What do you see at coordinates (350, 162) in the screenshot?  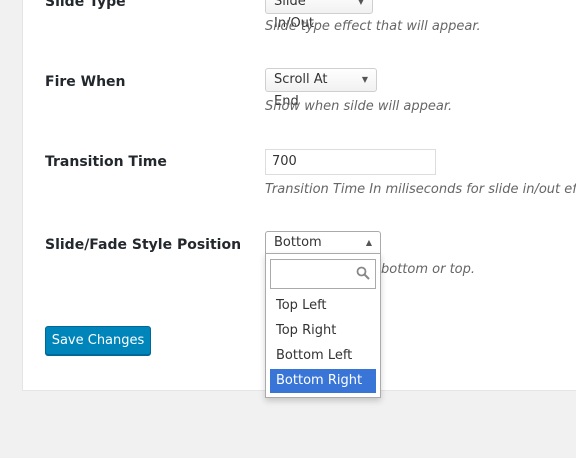 I see `transition-time-input: 700` at bounding box center [350, 162].